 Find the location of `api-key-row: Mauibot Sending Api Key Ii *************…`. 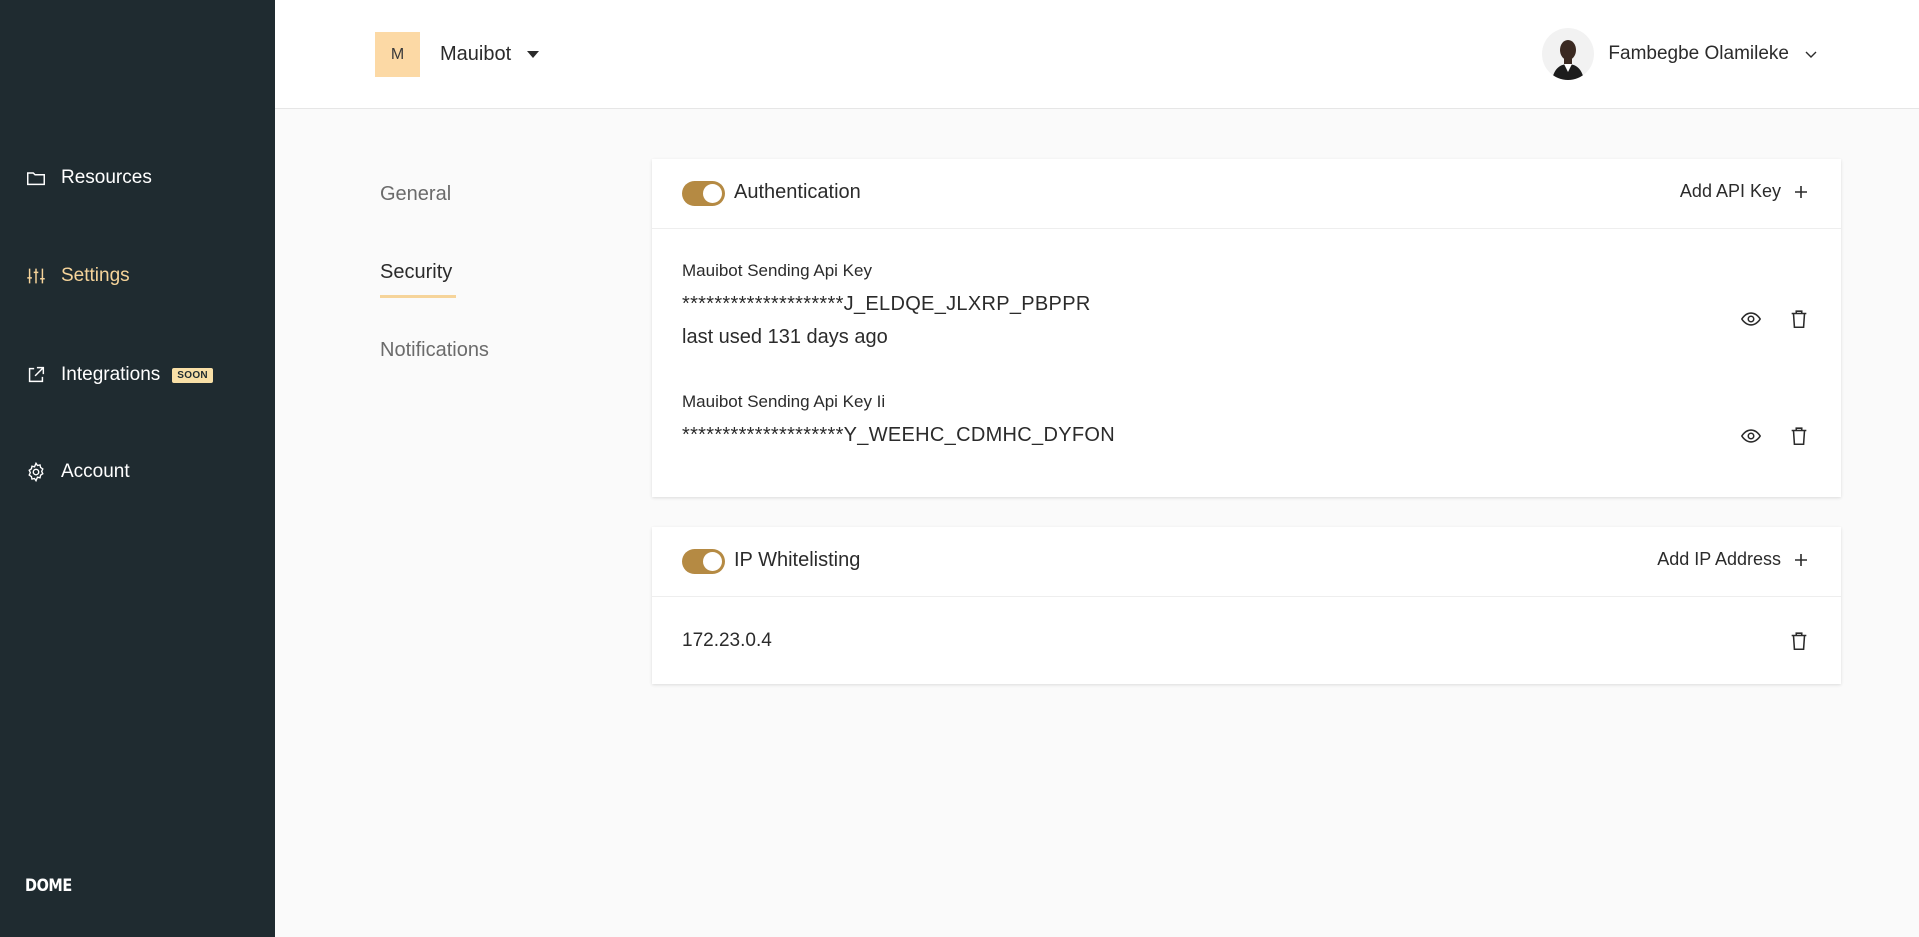

api-key-row: Mauibot Sending Api Key Ii *************… is located at coordinates (1246, 427).